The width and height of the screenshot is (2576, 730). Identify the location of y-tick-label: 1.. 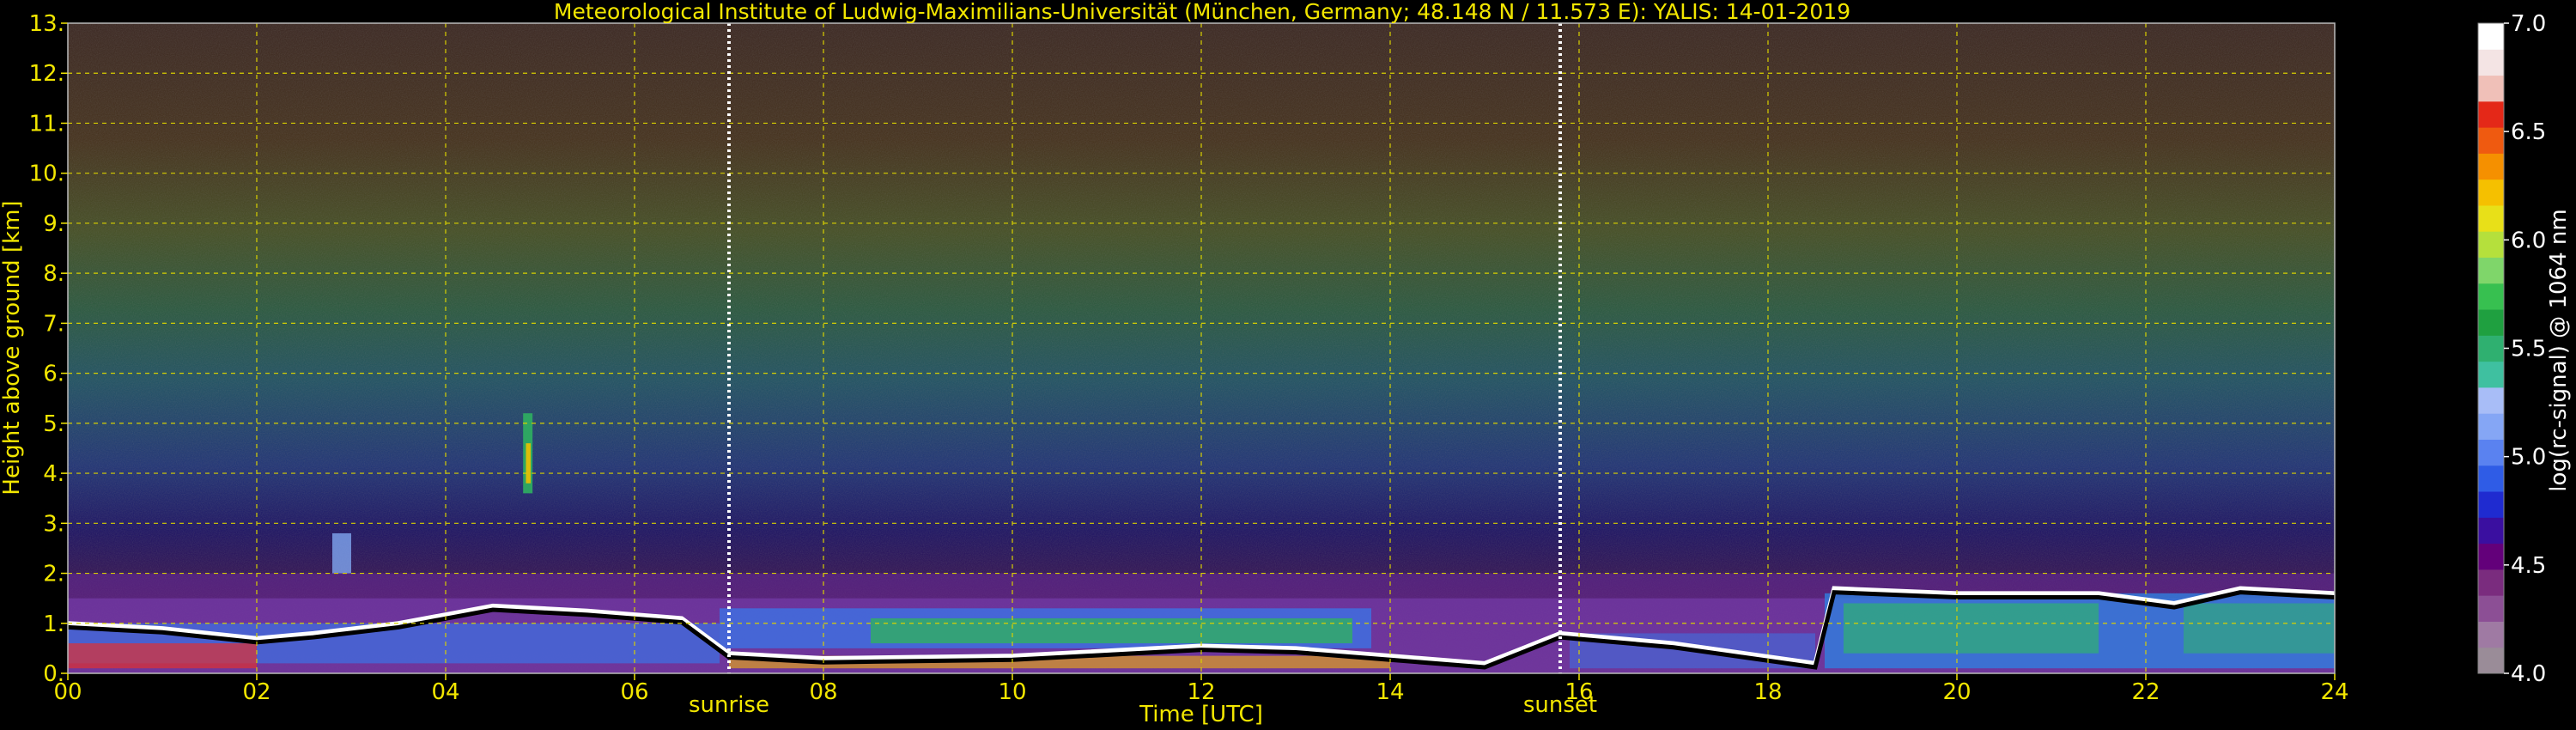
(53, 624).